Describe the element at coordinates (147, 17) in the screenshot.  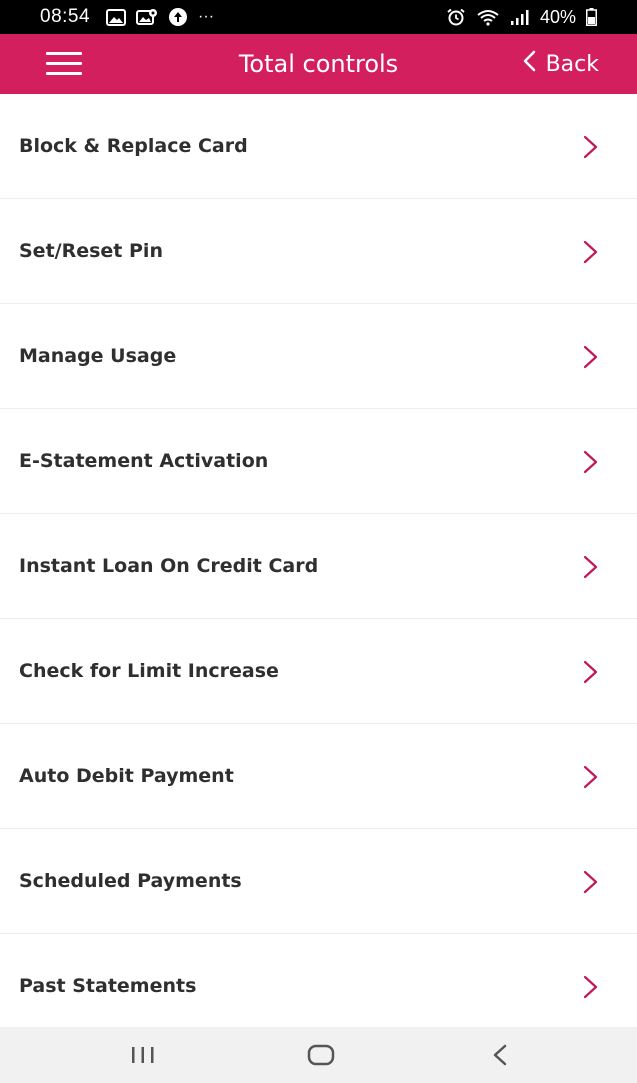
I see `photo-location-icon` at that location.